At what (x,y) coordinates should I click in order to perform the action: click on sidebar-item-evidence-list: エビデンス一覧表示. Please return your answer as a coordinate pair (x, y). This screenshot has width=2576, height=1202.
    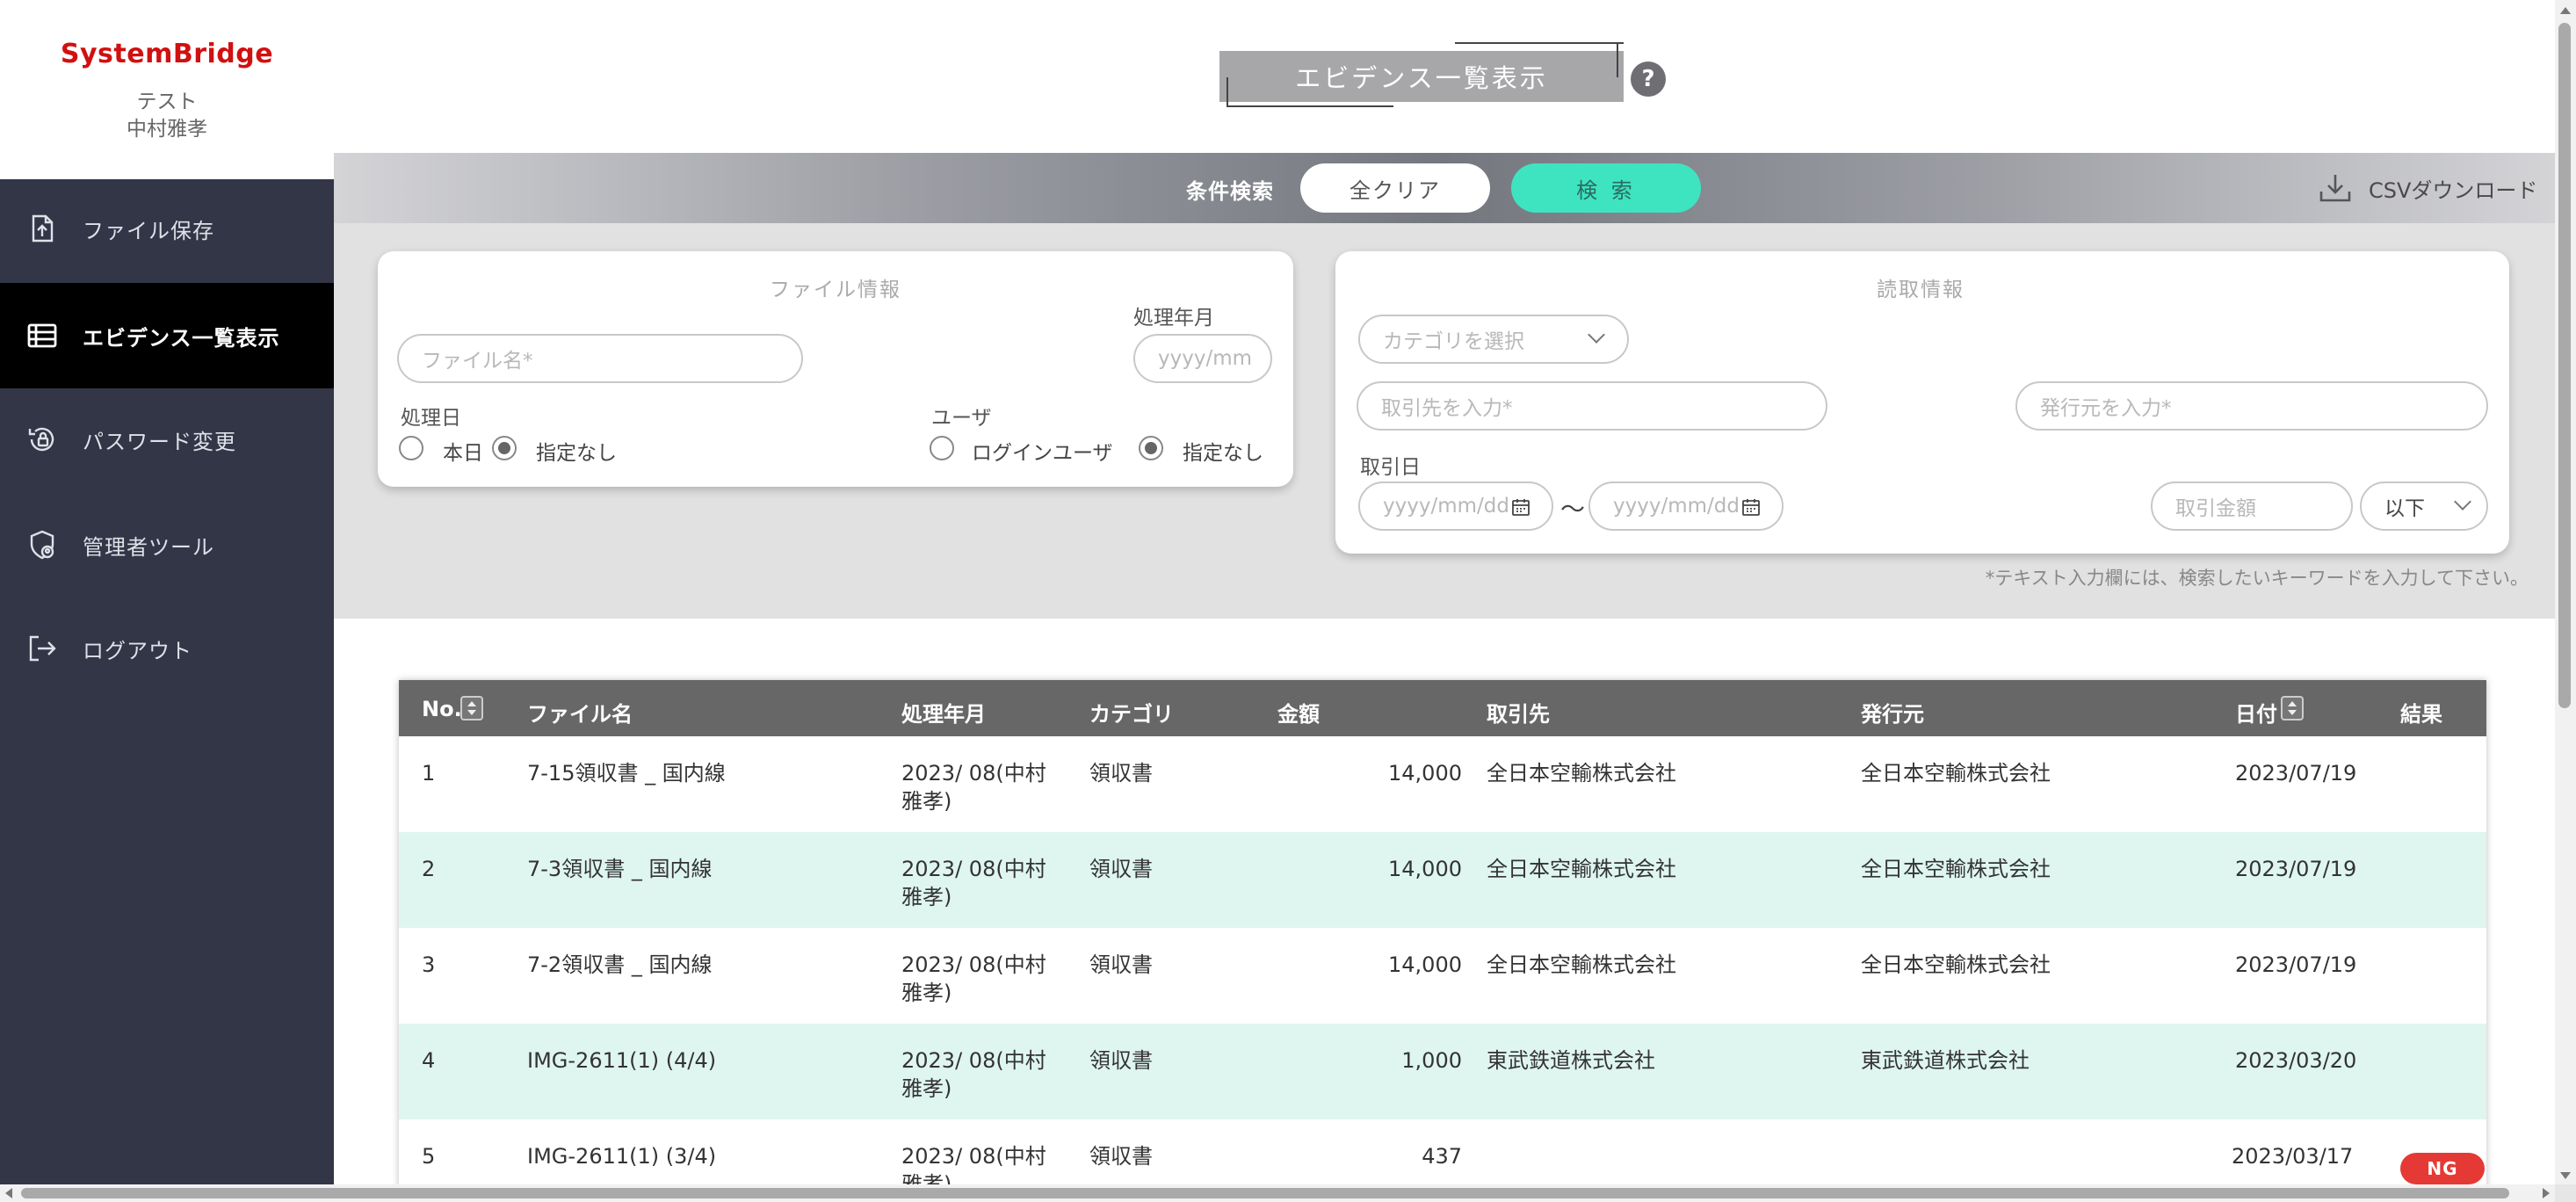
    Looking at the image, I should click on (167, 336).